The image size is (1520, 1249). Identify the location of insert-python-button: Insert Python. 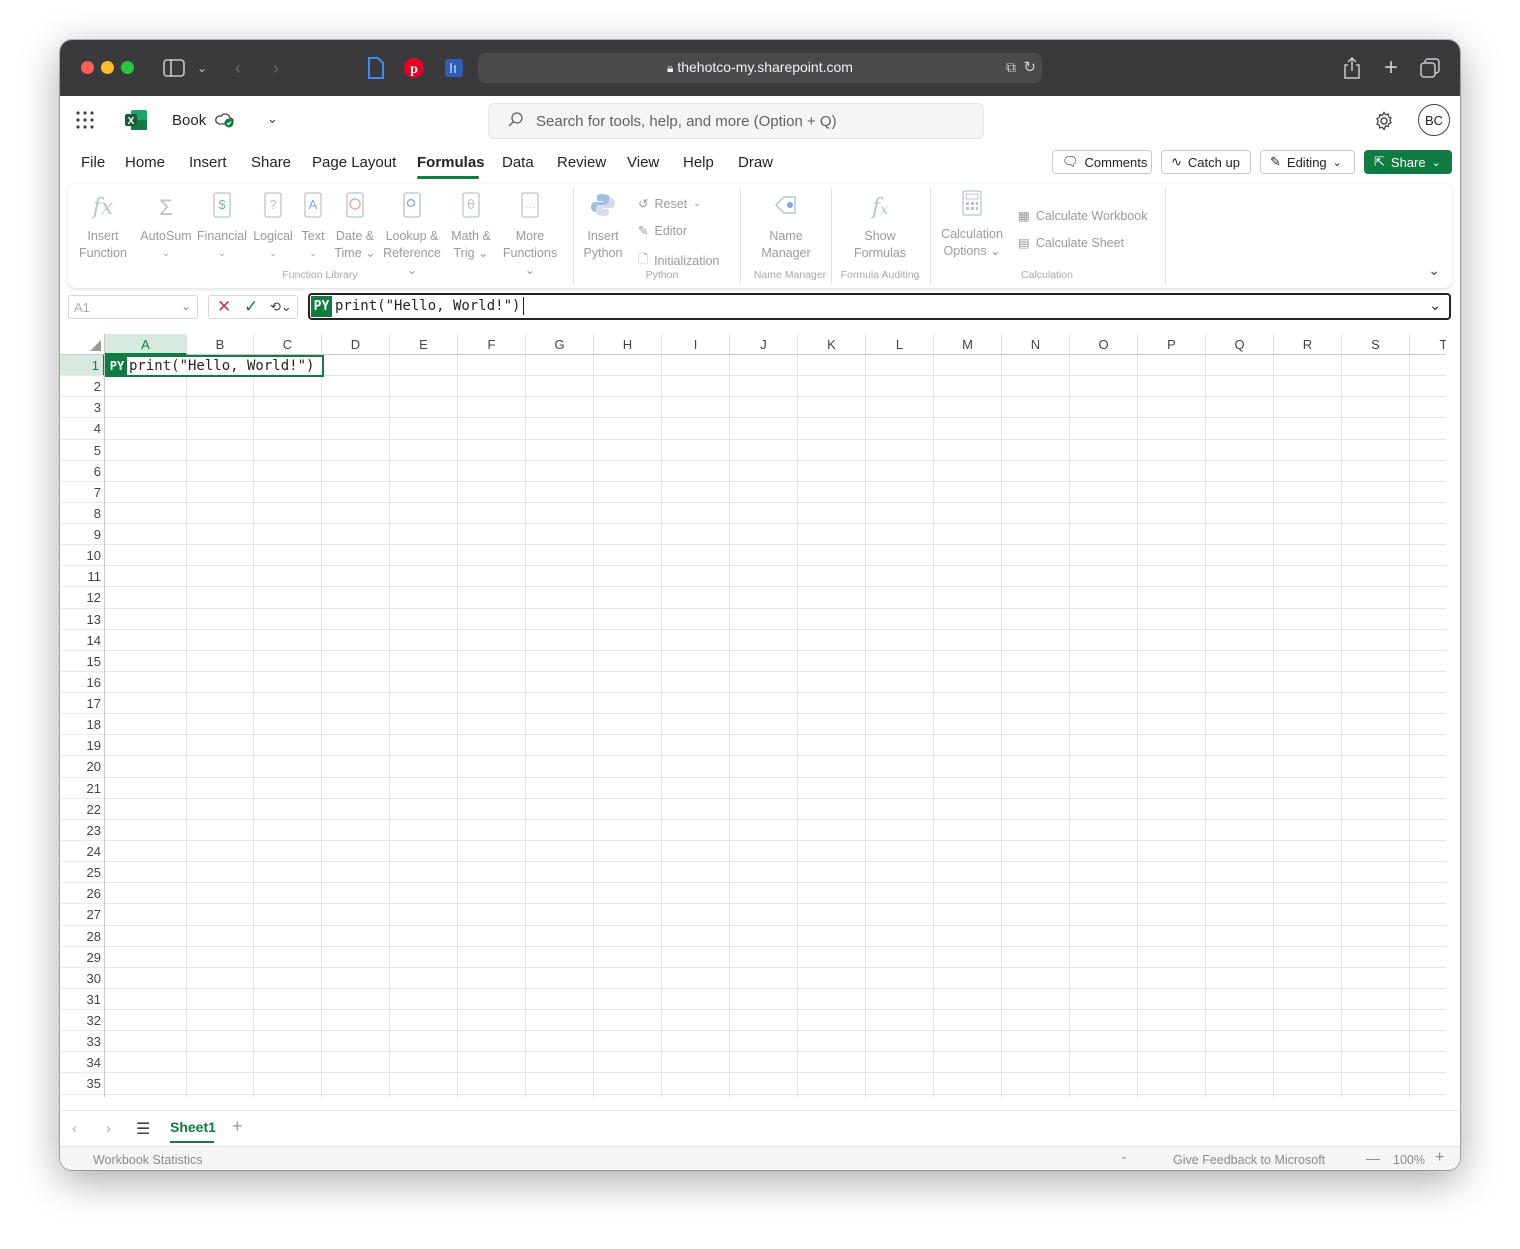
(603, 227).